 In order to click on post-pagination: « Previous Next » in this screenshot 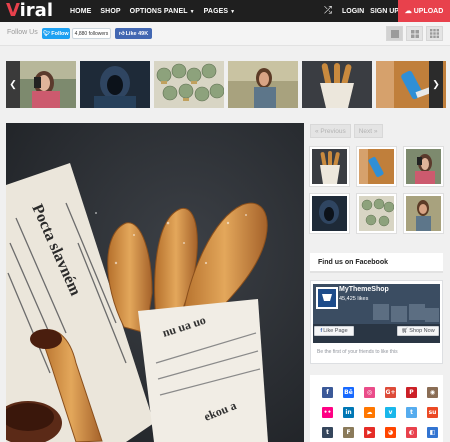, I will do `click(346, 131)`.